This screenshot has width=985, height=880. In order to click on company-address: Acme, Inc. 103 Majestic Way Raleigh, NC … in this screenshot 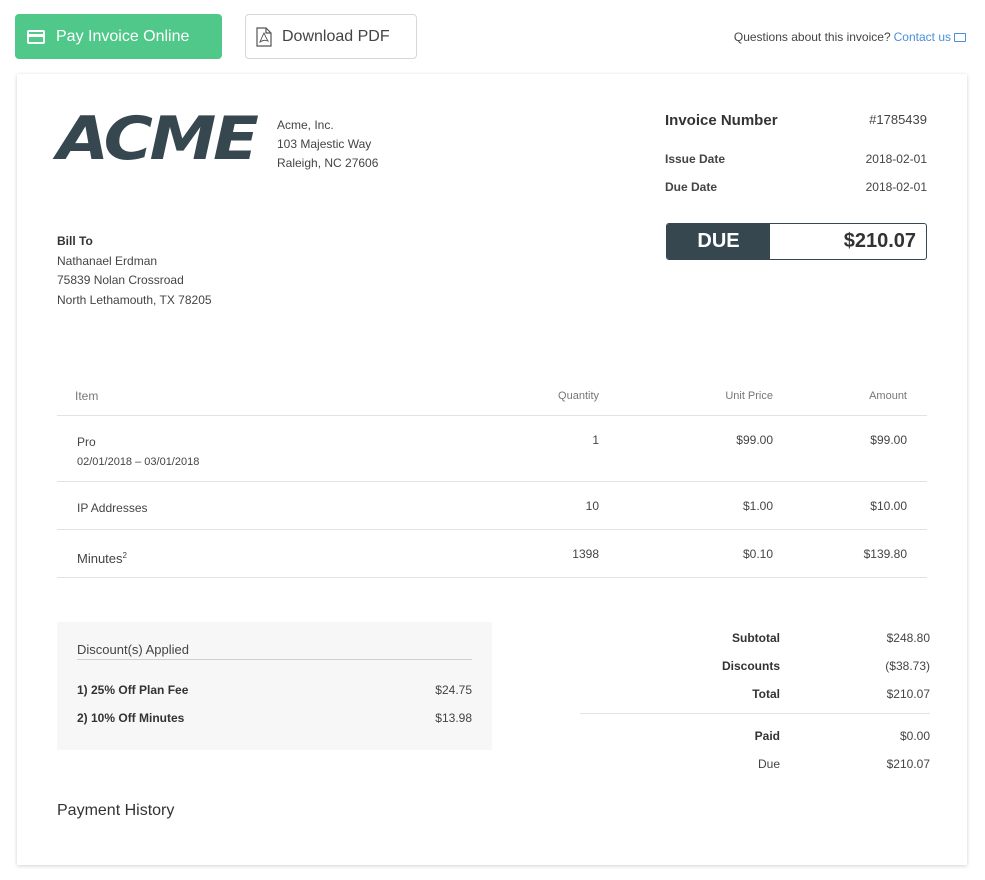, I will do `click(327, 144)`.